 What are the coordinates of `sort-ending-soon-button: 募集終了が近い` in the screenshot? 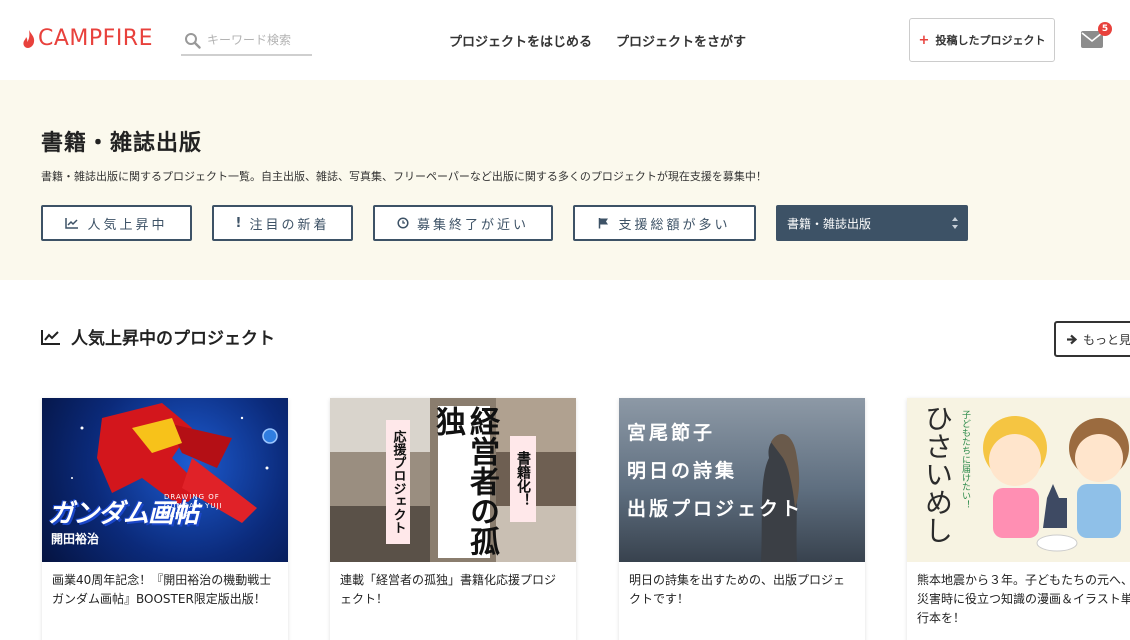 It's located at (463, 223).